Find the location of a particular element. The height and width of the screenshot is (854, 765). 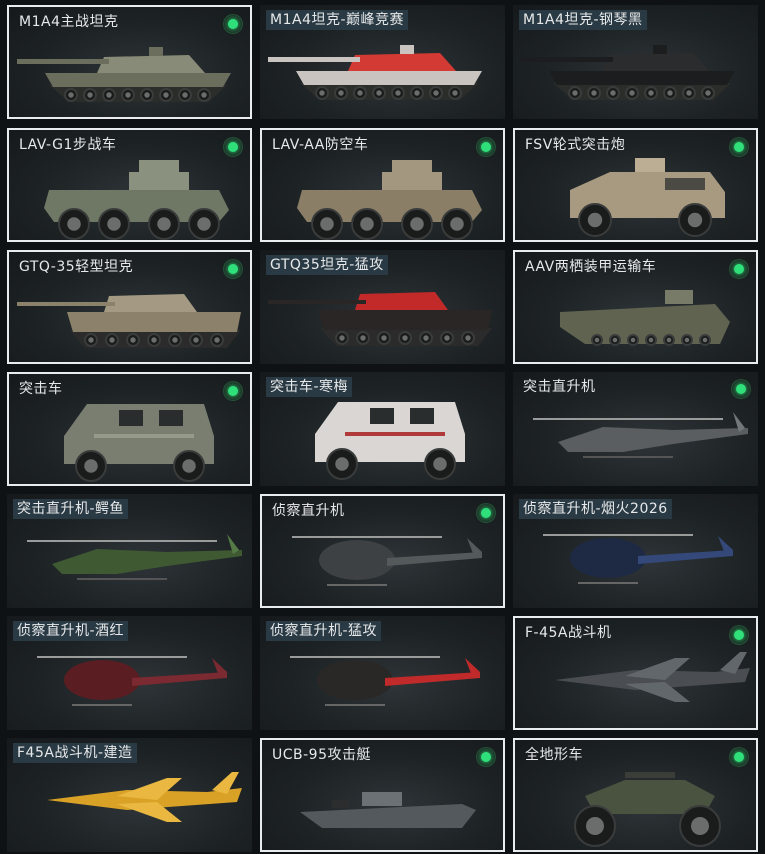

vehicle-name: M1A4主战坦克 is located at coordinates (69, 22).